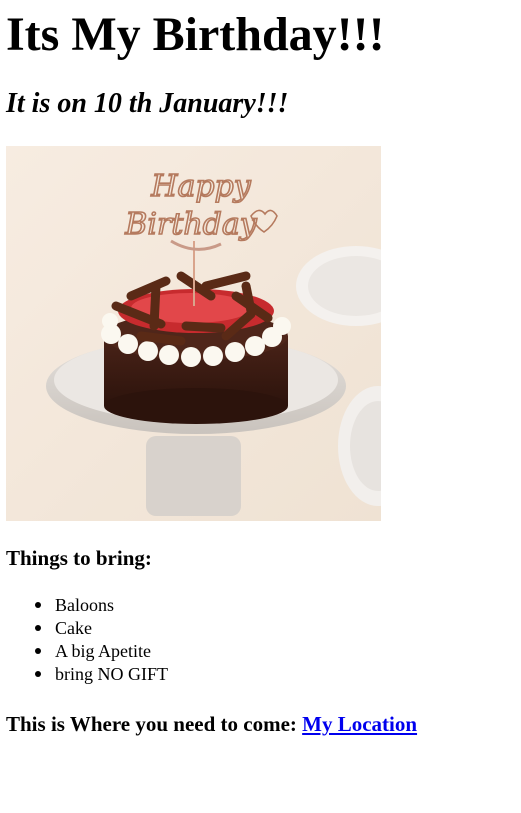 Image resolution: width=521 pixels, height=813 pixels. Describe the element at coordinates (195, 34) in the screenshot. I see `page-title: Its My Birthday!!!` at that location.